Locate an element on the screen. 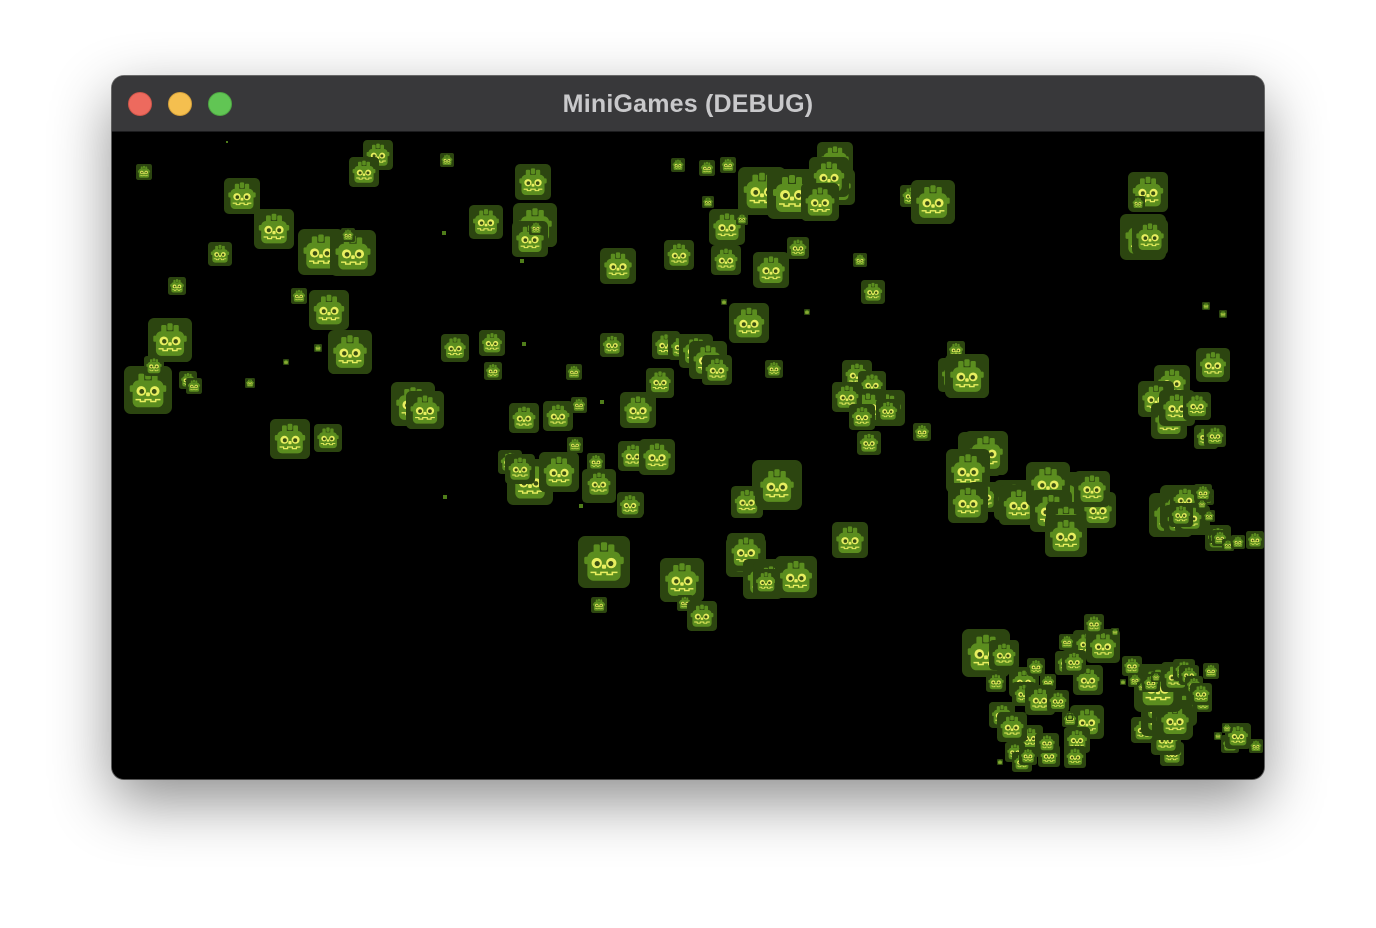  title-bar: MiniGames (DEBUG) is located at coordinates (688, 104).